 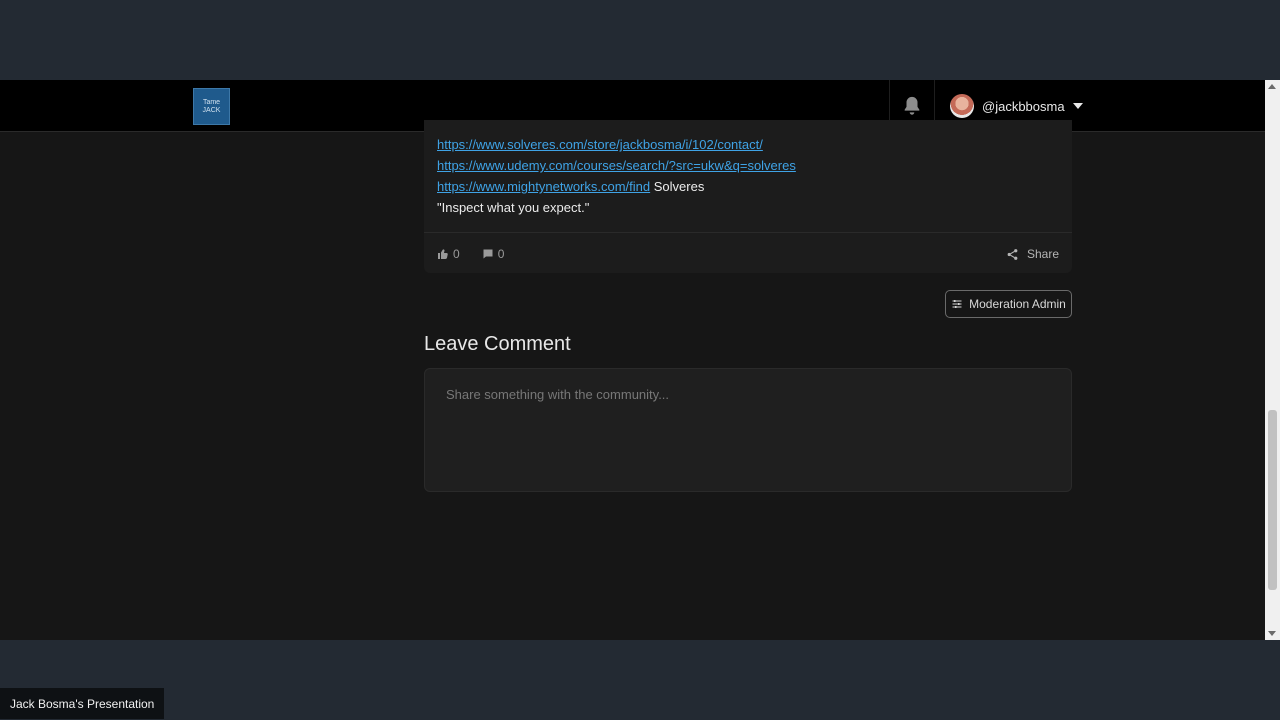 I want to click on share-icon, so click(x=1012, y=254).